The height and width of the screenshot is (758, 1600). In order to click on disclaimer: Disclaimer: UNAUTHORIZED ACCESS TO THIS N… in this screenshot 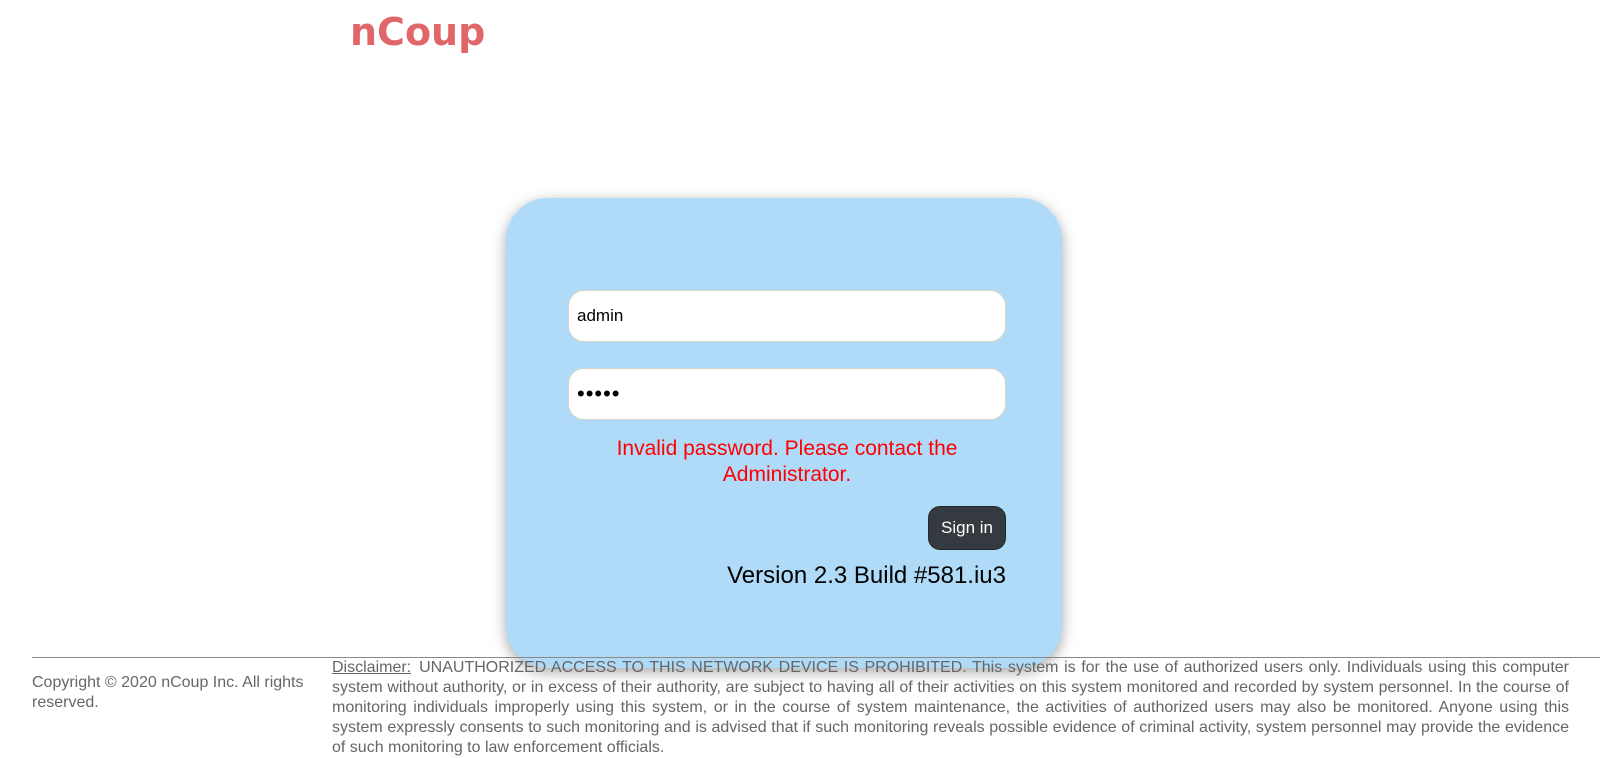, I will do `click(950, 708)`.